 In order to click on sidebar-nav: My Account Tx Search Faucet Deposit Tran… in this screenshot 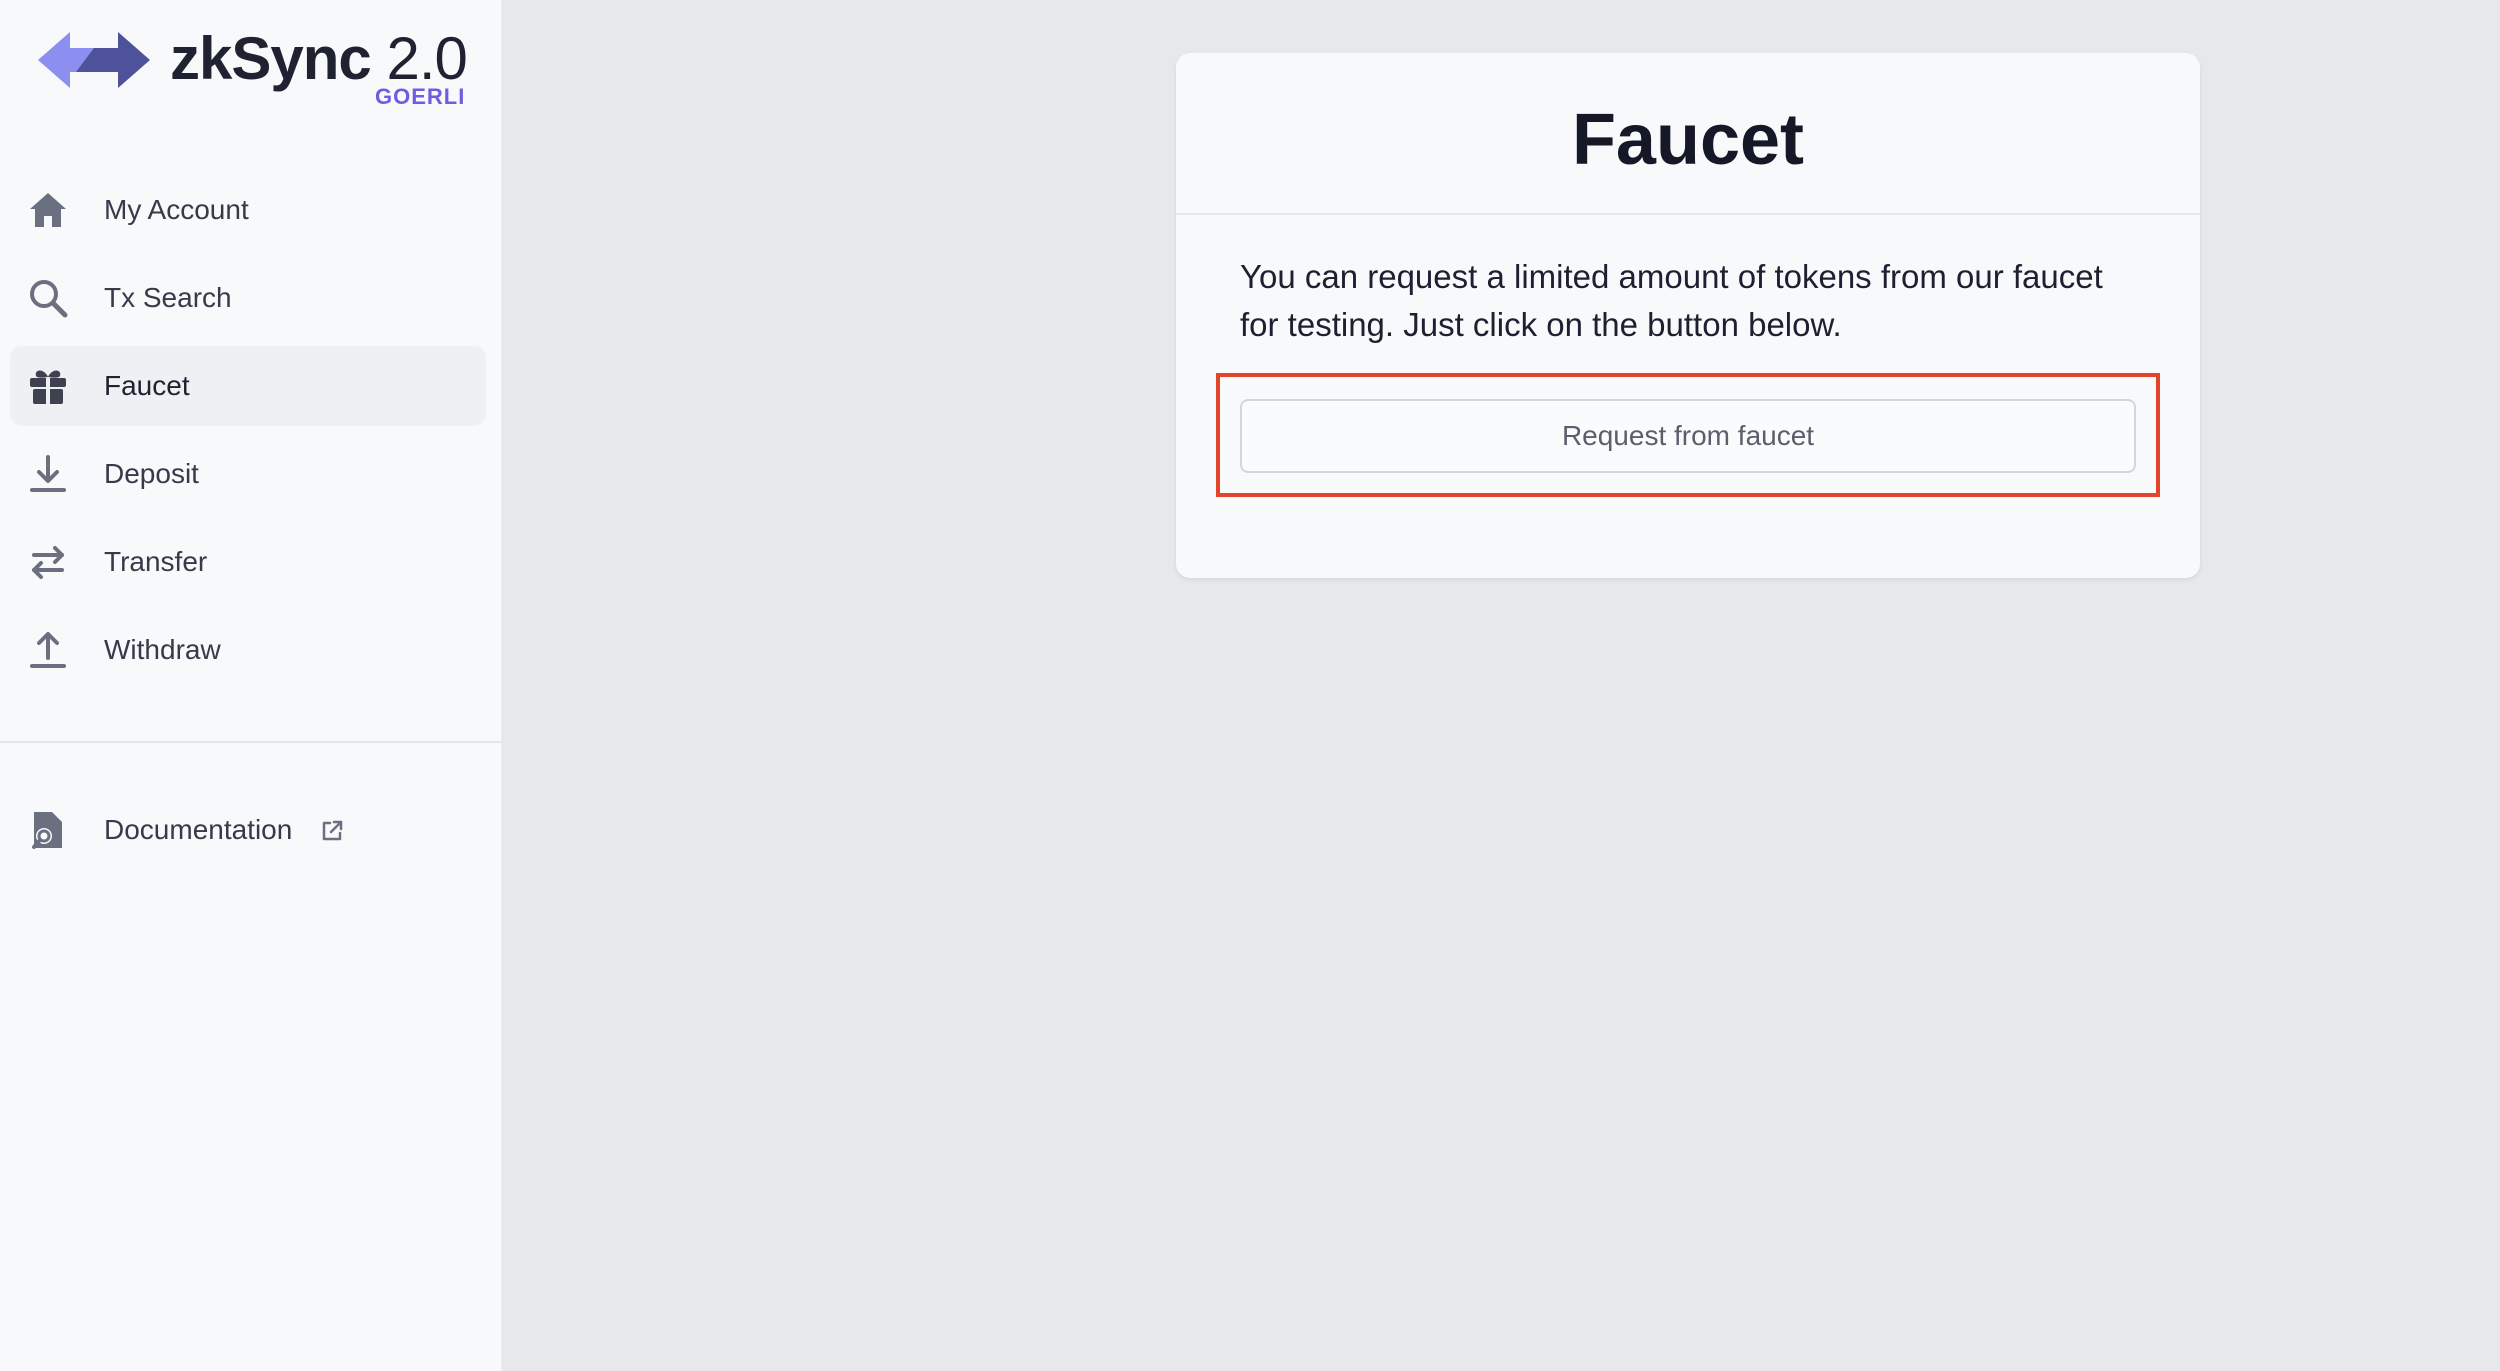, I will do `click(248, 434)`.